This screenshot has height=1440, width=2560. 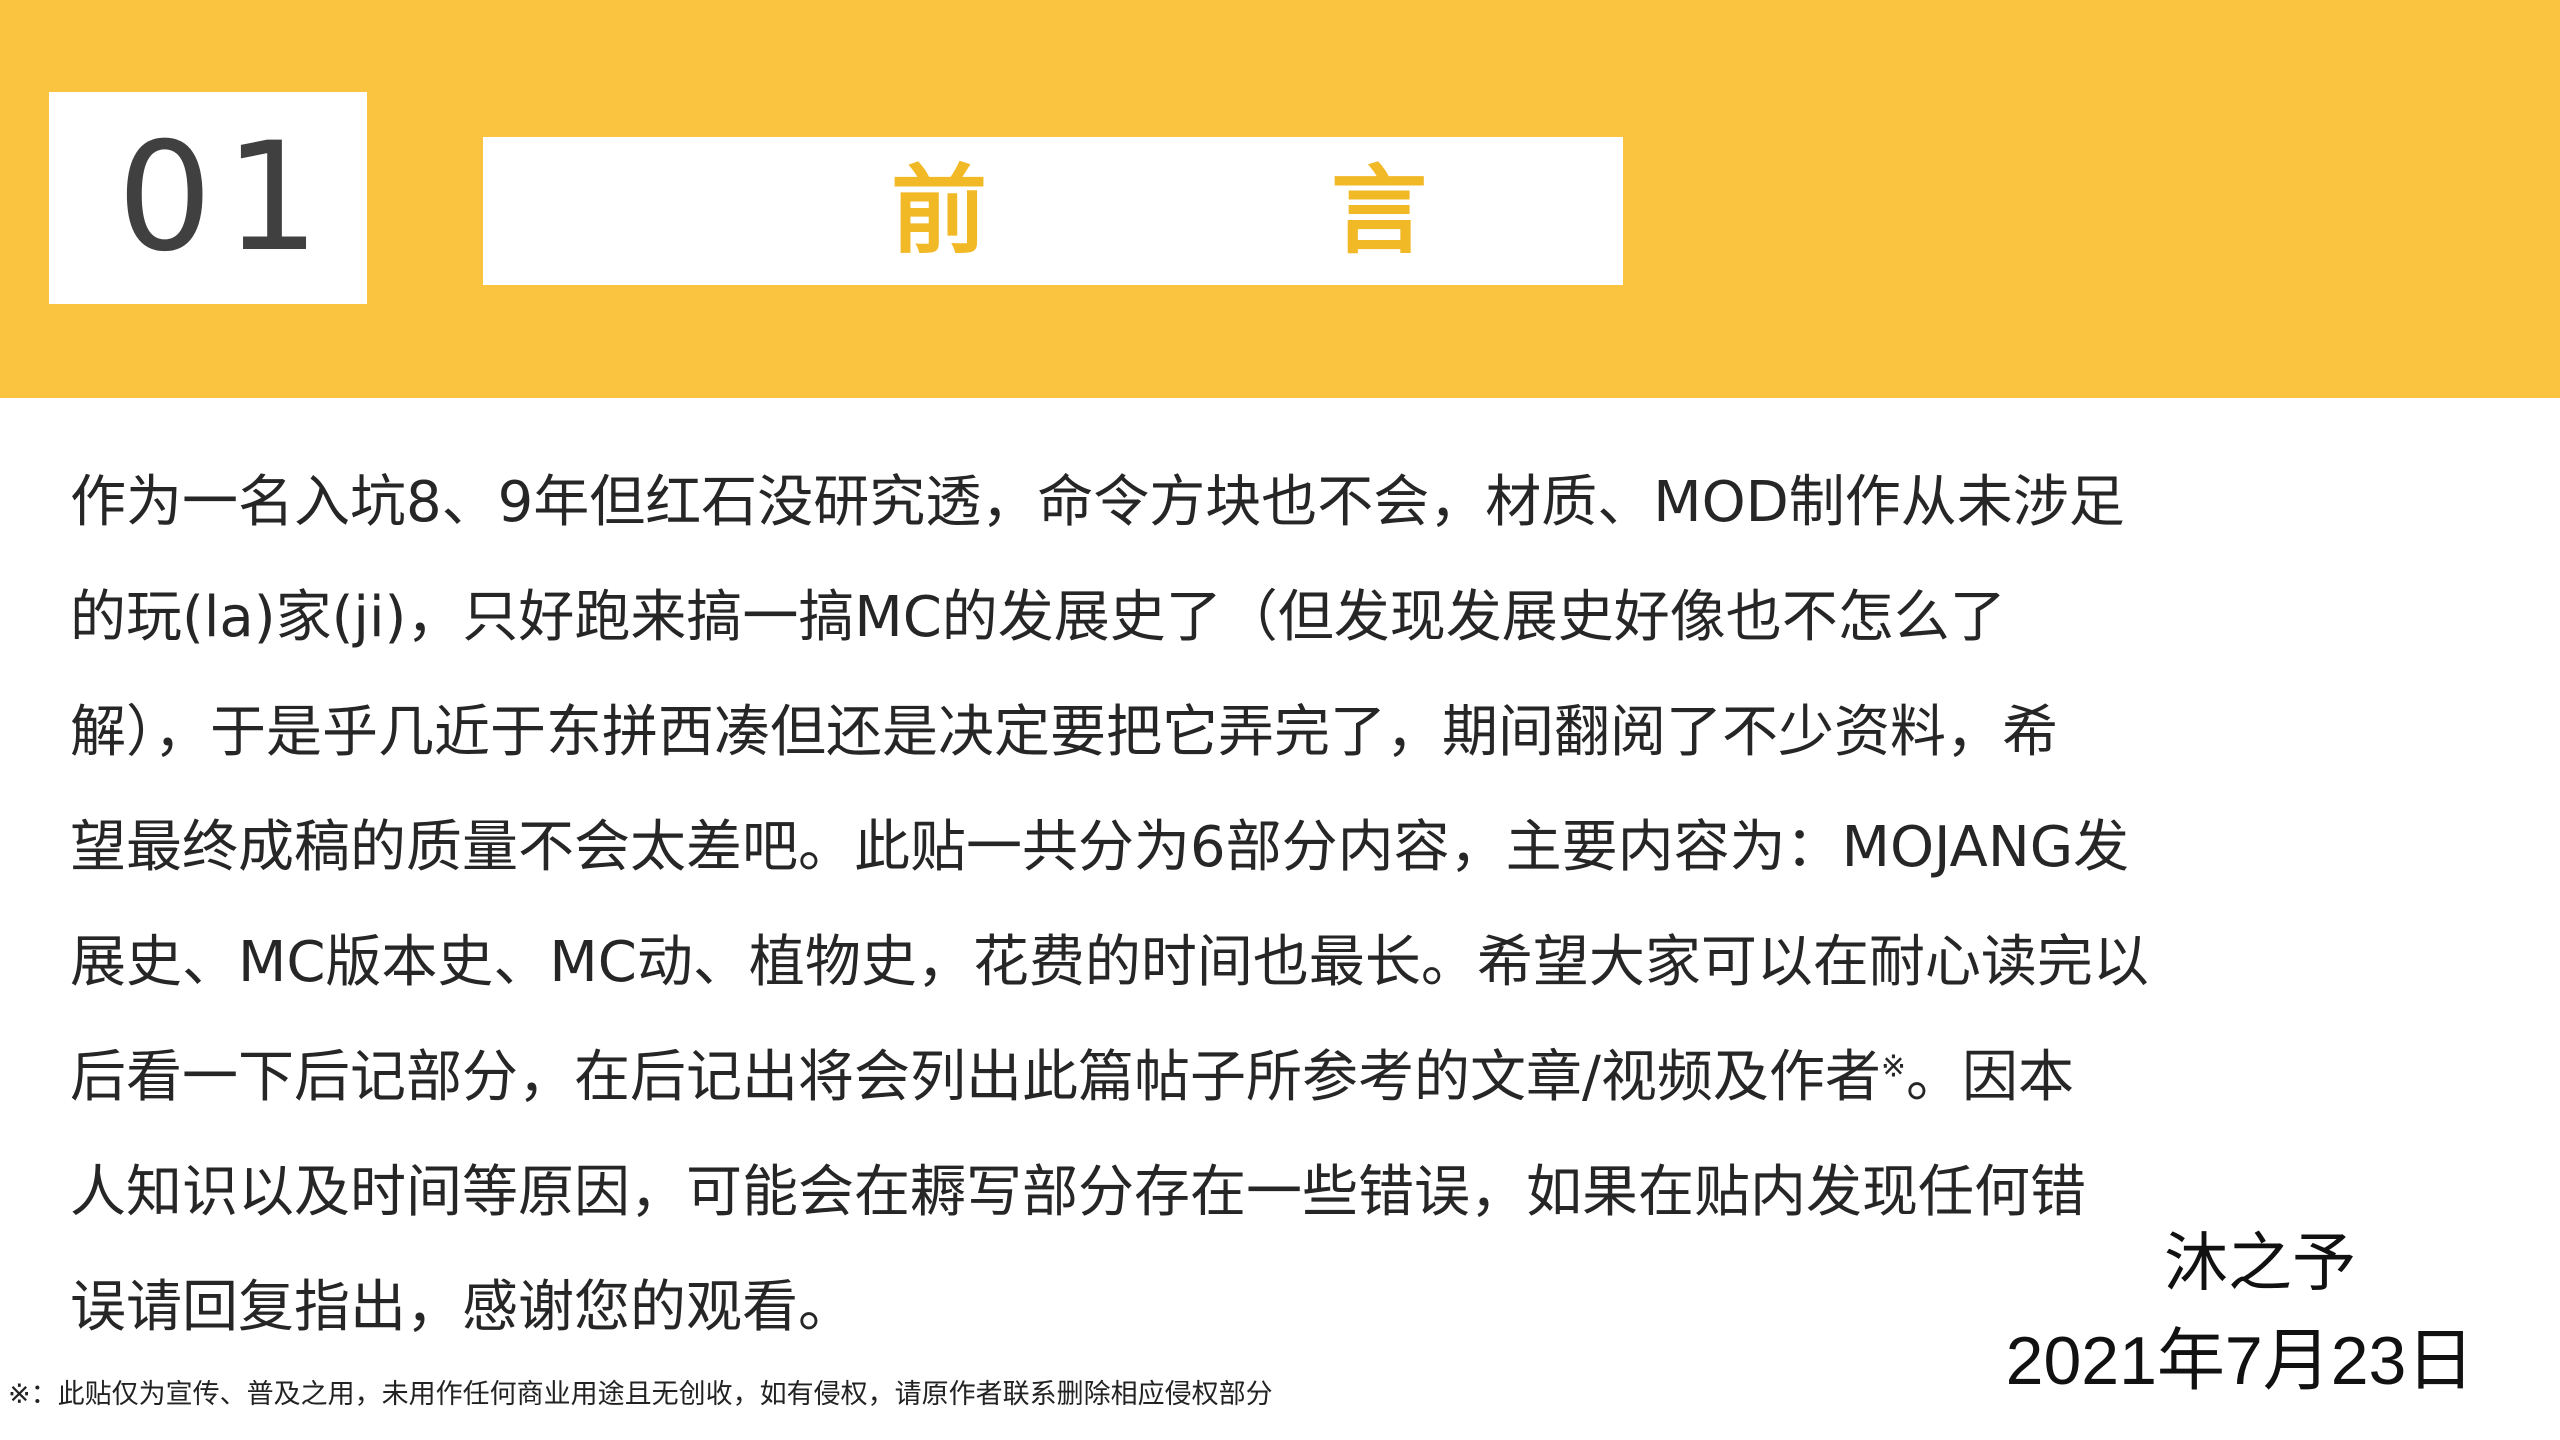 What do you see at coordinates (2260, 1264) in the screenshot?
I see `author-signature: 沐之予` at bounding box center [2260, 1264].